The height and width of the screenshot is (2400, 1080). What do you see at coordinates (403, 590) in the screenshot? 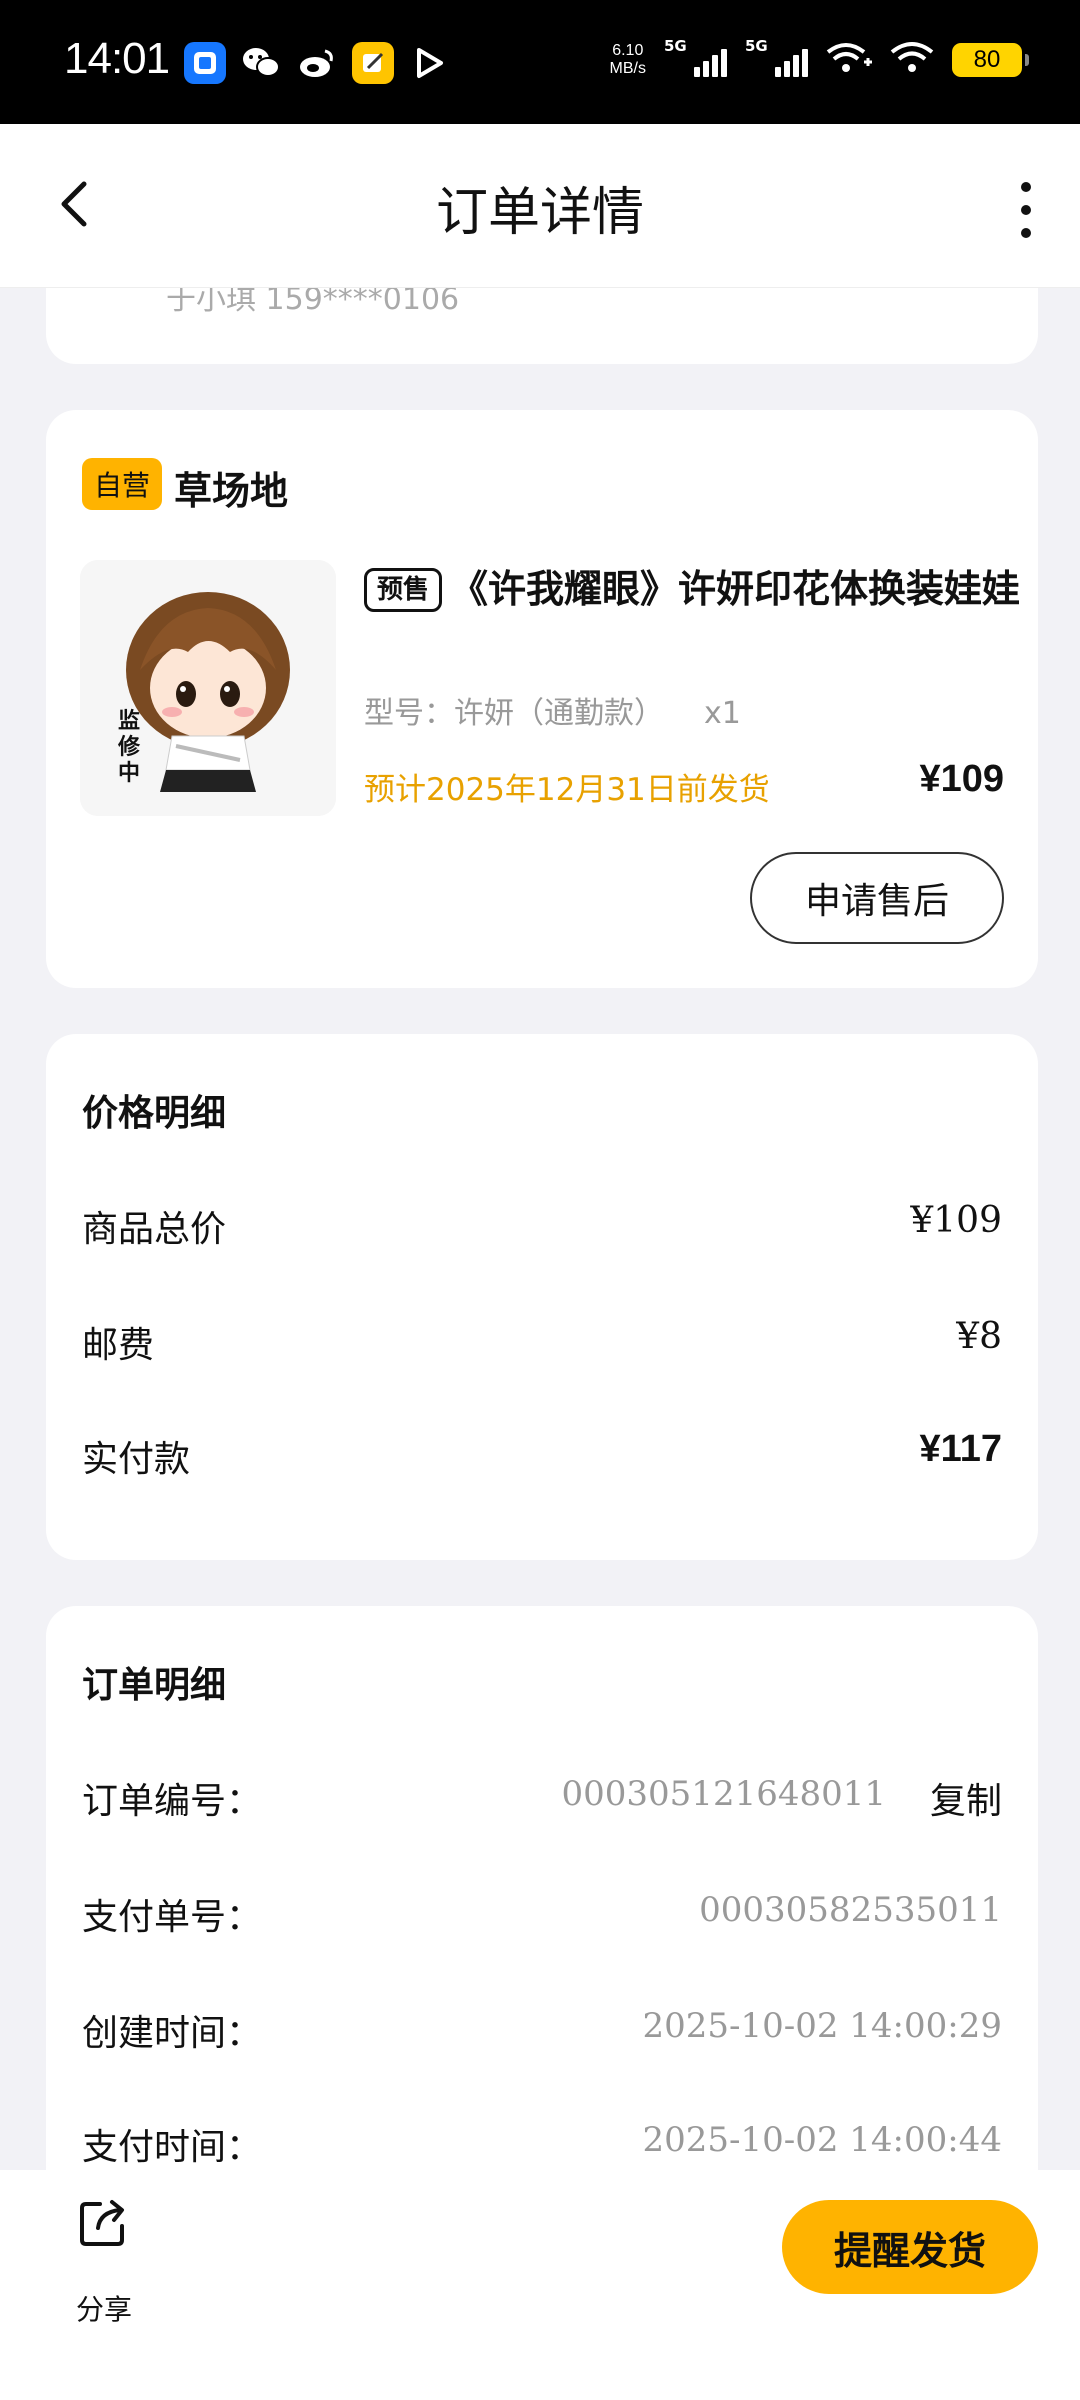
I see `presale-tag: 预售` at bounding box center [403, 590].